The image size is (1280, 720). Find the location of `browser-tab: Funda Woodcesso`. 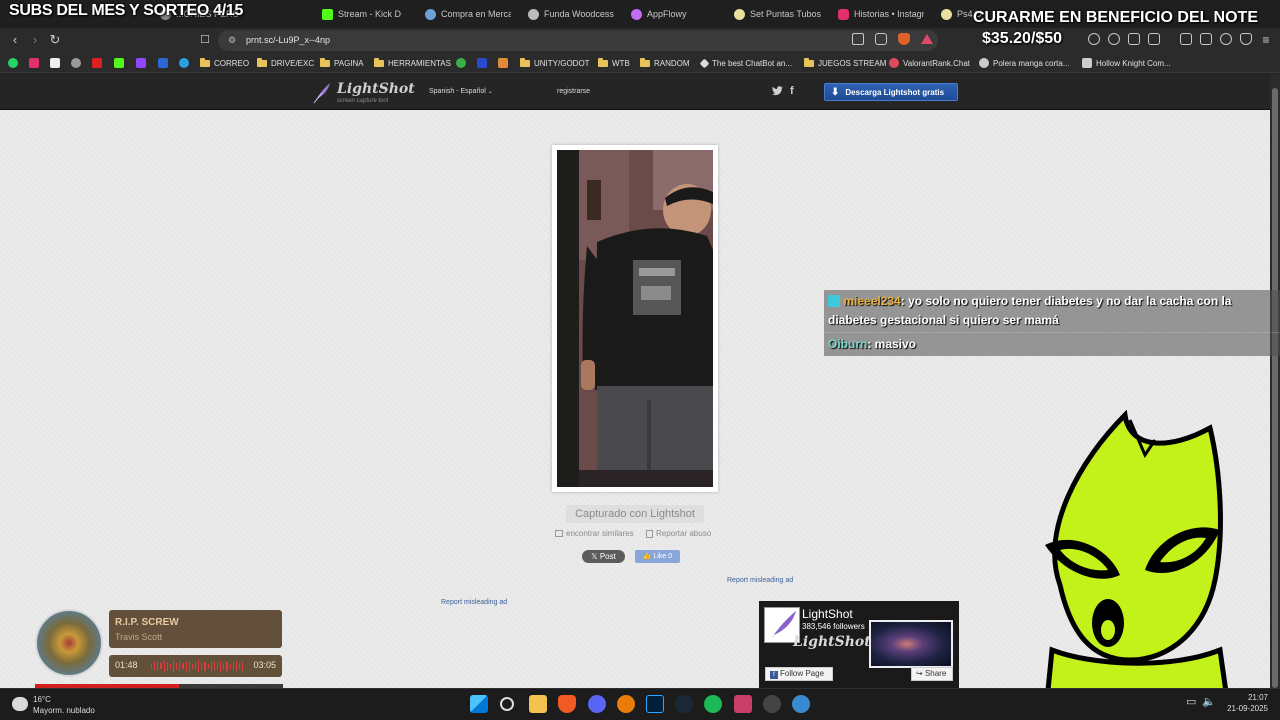

browser-tab: Funda Woodcesso is located at coordinates (571, 14).